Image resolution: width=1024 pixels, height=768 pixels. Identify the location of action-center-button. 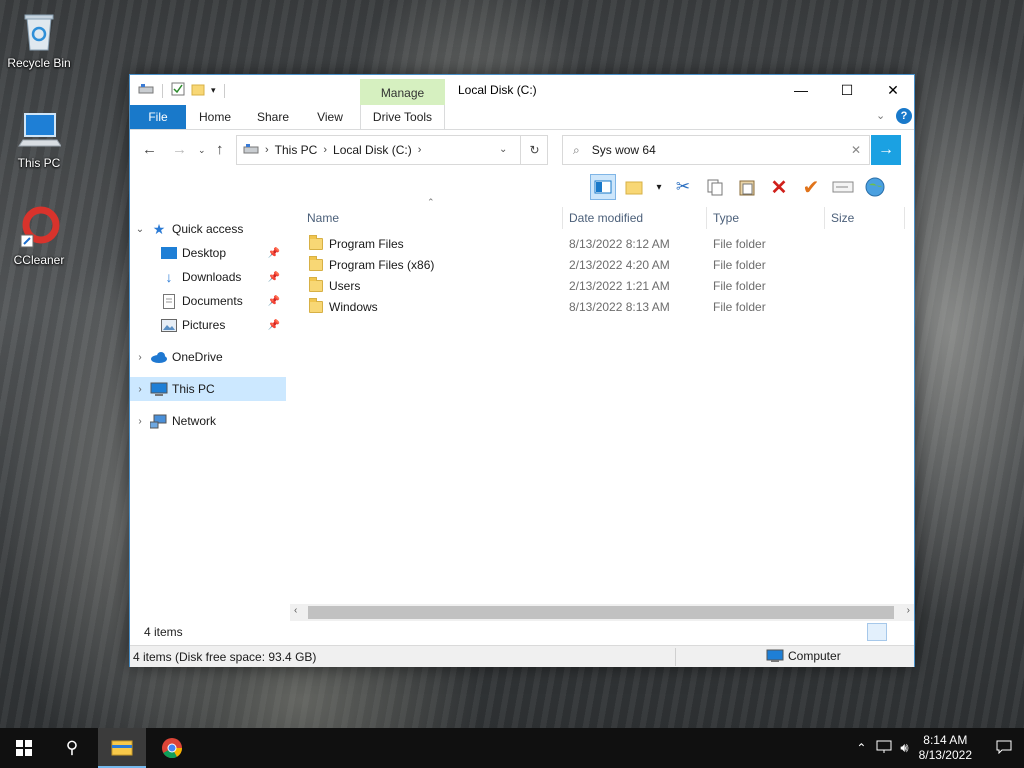
(1004, 748).